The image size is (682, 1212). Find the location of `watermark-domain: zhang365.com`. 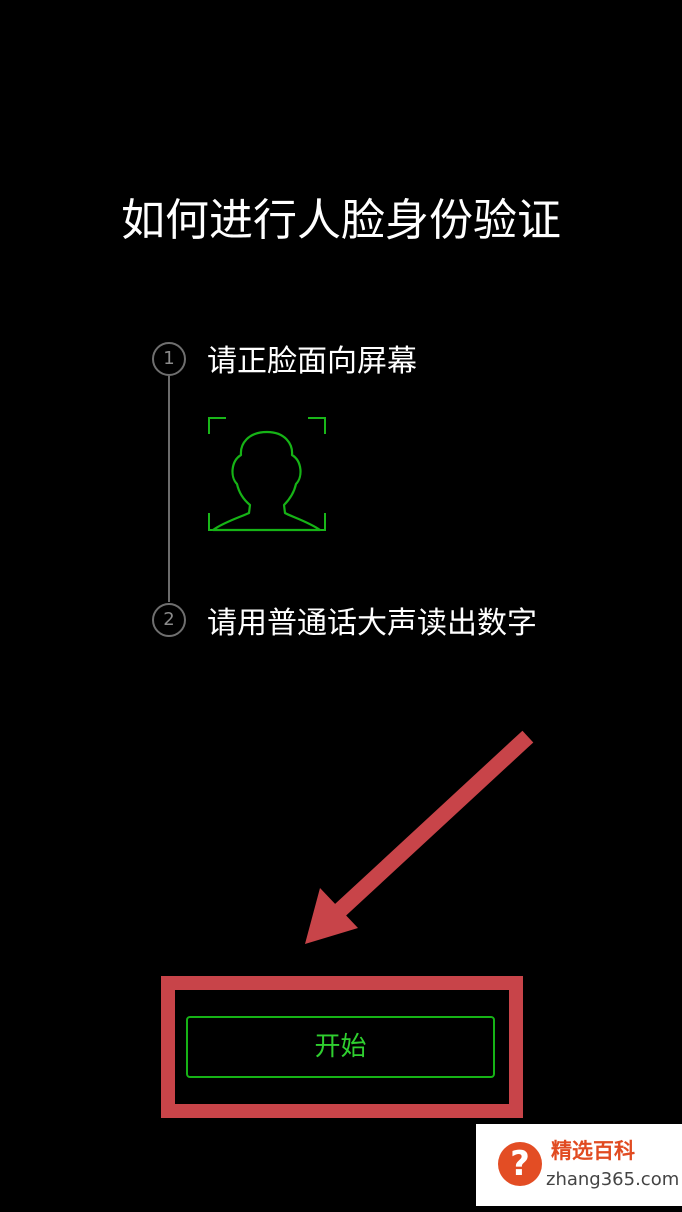

watermark-domain: zhang365.com is located at coordinates (613, 1179).